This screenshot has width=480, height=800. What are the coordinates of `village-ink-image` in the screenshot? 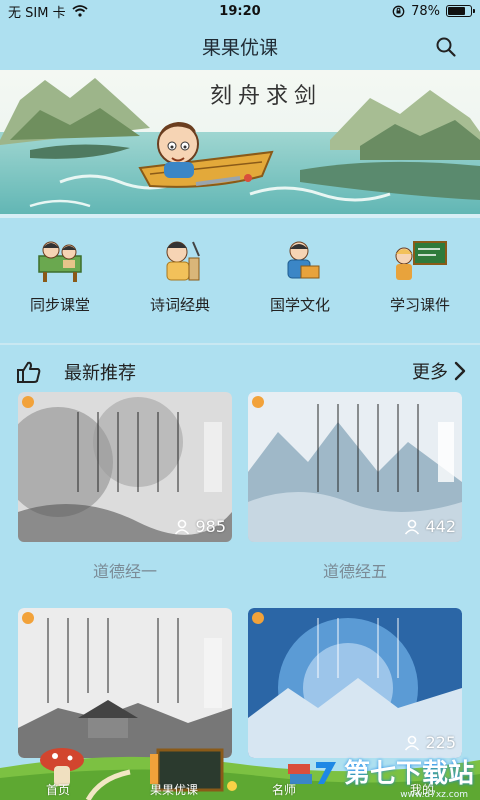 It's located at (125, 683).